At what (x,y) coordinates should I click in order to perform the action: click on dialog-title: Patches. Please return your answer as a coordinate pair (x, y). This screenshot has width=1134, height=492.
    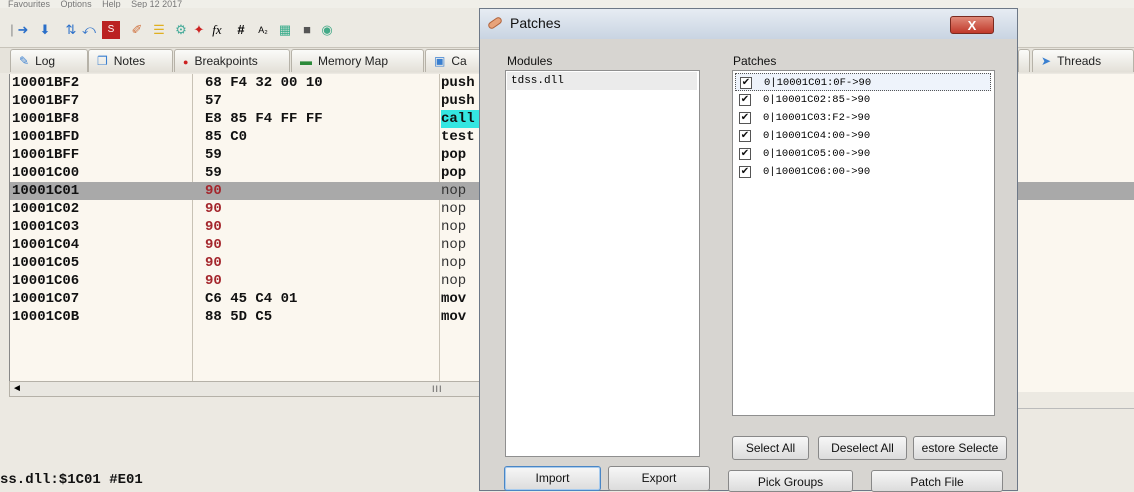
    Looking at the image, I should click on (535, 23).